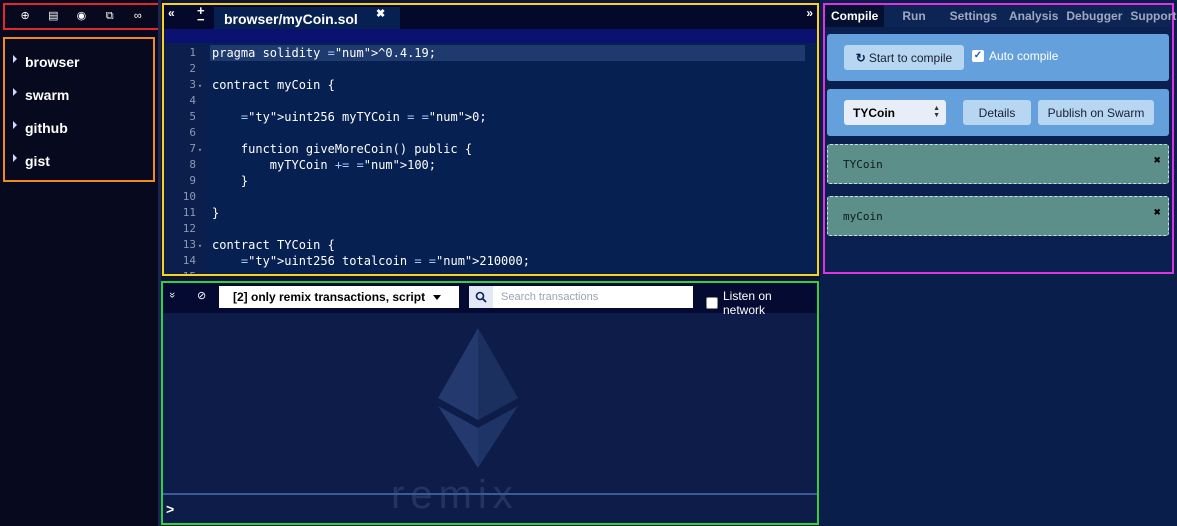 The width and height of the screenshot is (1177, 526). What do you see at coordinates (53, 17) in the screenshot?
I see `open-folder-icon: ▤` at bounding box center [53, 17].